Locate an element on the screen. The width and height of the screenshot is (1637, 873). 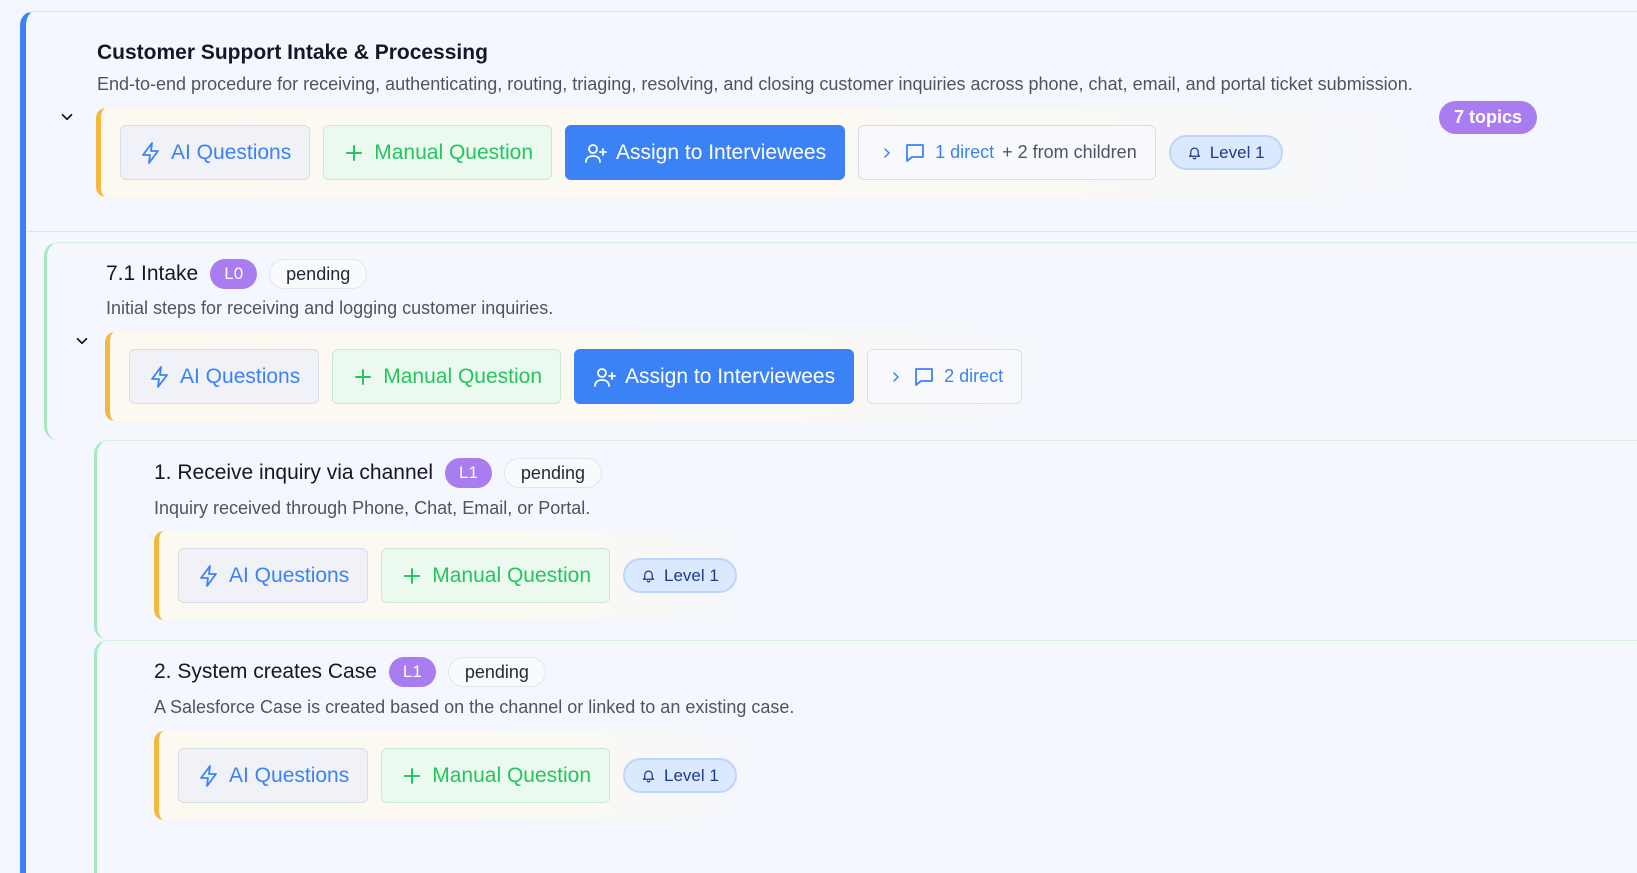
step-2-status-badge: pending is located at coordinates (496, 672).